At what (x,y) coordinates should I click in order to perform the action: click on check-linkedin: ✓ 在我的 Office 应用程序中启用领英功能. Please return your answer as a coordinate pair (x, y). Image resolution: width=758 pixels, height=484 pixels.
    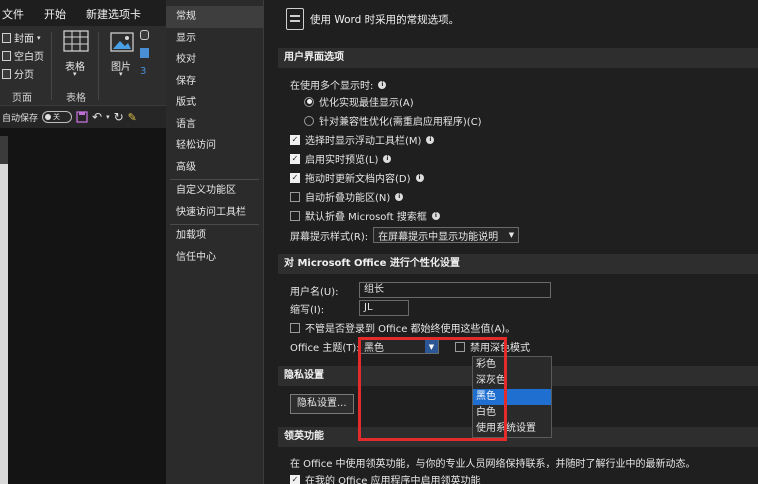
    Looking at the image, I should click on (385, 478).